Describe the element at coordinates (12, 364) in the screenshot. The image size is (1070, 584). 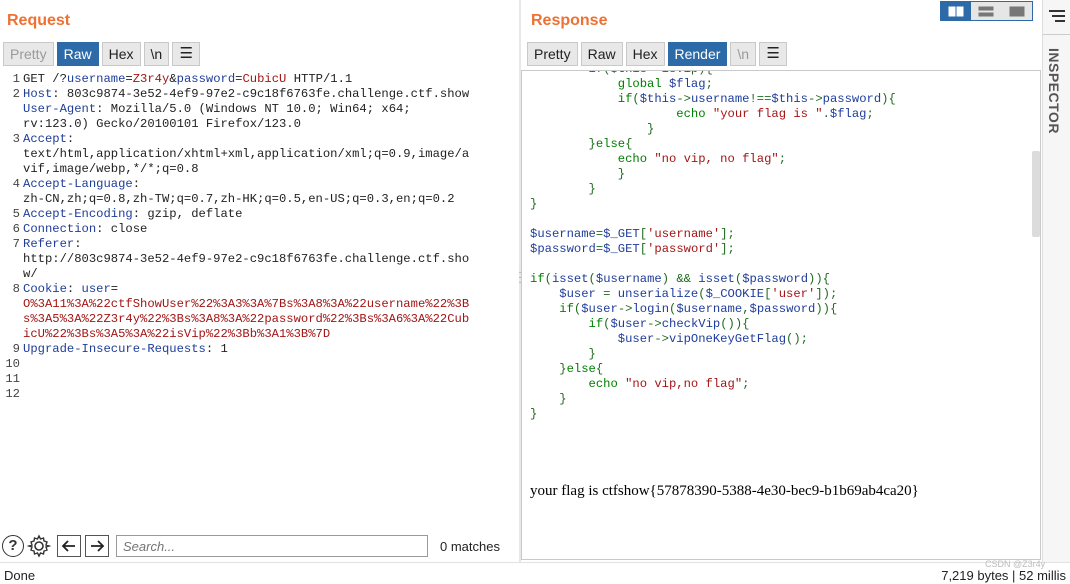
I see `line-number: 10` at that location.